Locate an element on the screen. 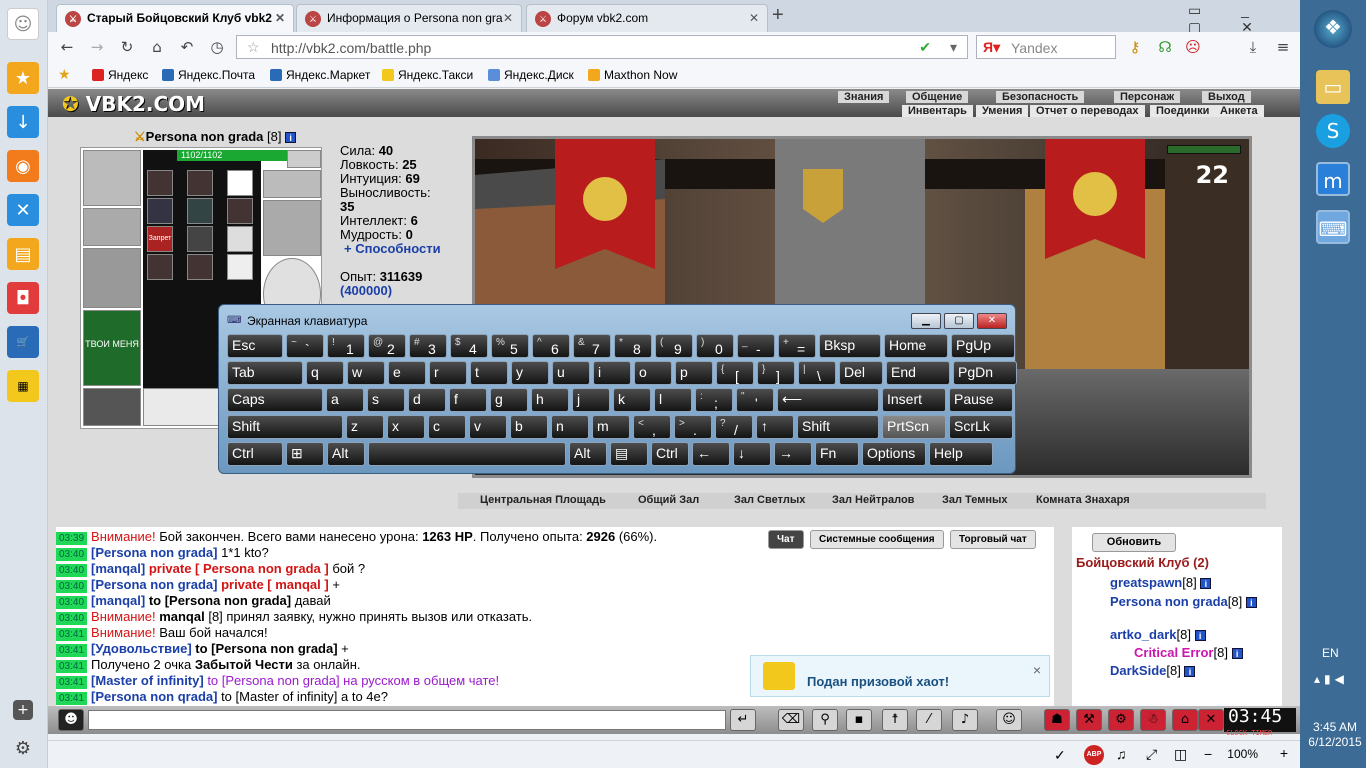 The width and height of the screenshot is (1366, 768). bracers-slot is located at coordinates (112, 227).